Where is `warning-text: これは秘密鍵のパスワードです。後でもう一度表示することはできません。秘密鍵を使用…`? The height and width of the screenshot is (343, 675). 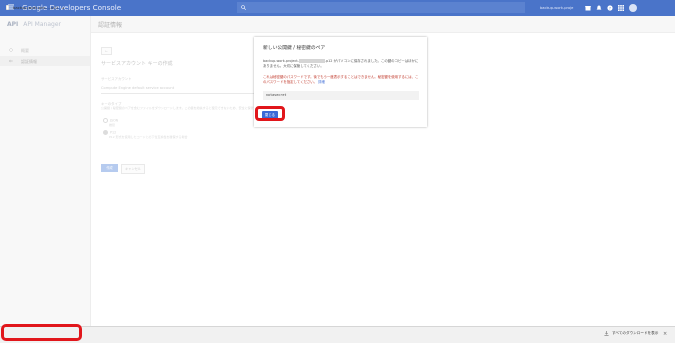
warning-text: これは秘密鍵のパスワードです。後でもう一度表示することはできません。秘密鍵を使用… is located at coordinates (341, 79).